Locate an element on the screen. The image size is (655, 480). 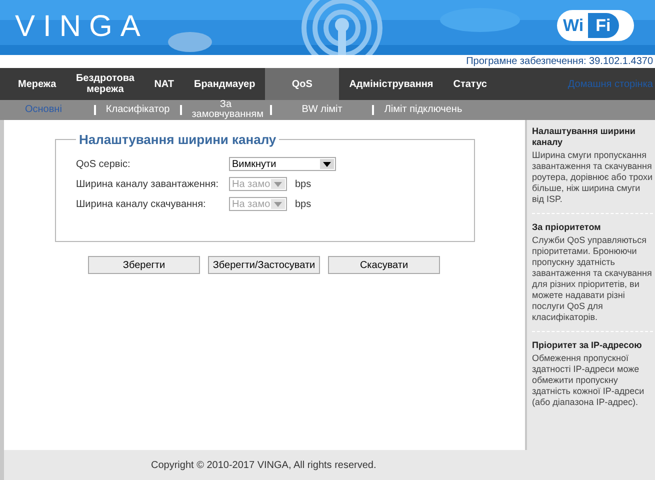
firmware-version: Програмне забезпечення: 39.102.1.4370 is located at coordinates (559, 61).